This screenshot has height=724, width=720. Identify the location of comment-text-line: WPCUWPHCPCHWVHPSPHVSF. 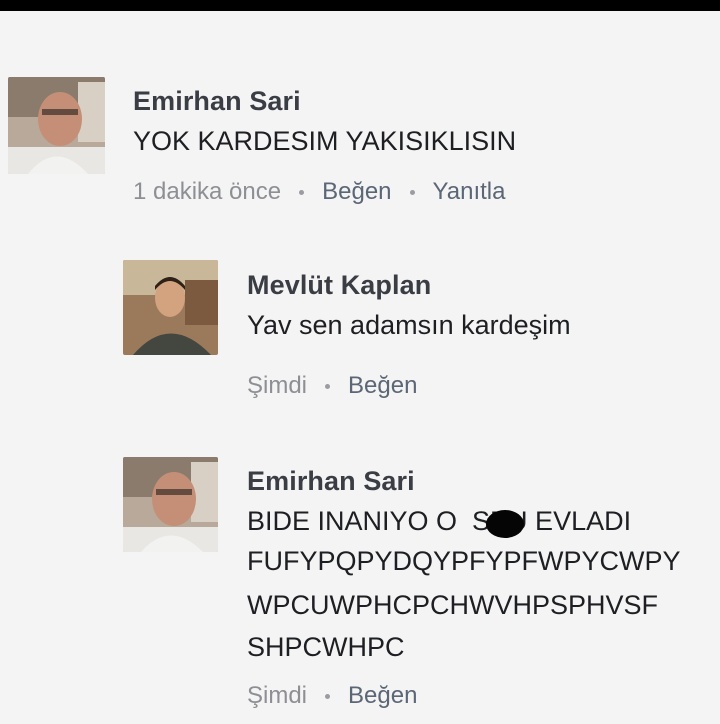
(453, 605).